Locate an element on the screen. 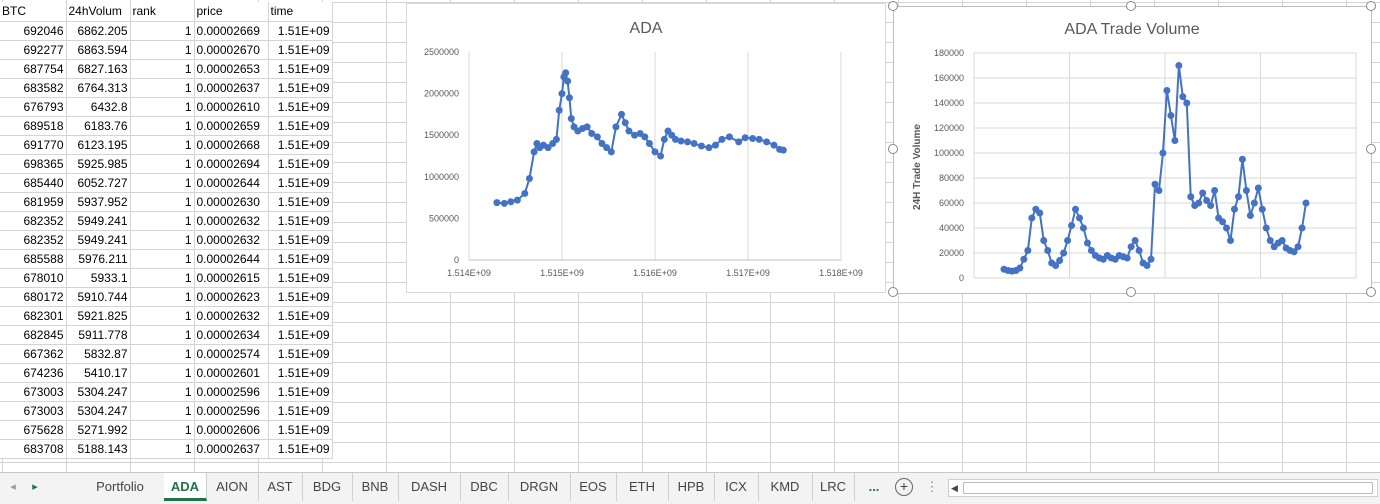  table-cell: 687754 is located at coordinates (33, 69).